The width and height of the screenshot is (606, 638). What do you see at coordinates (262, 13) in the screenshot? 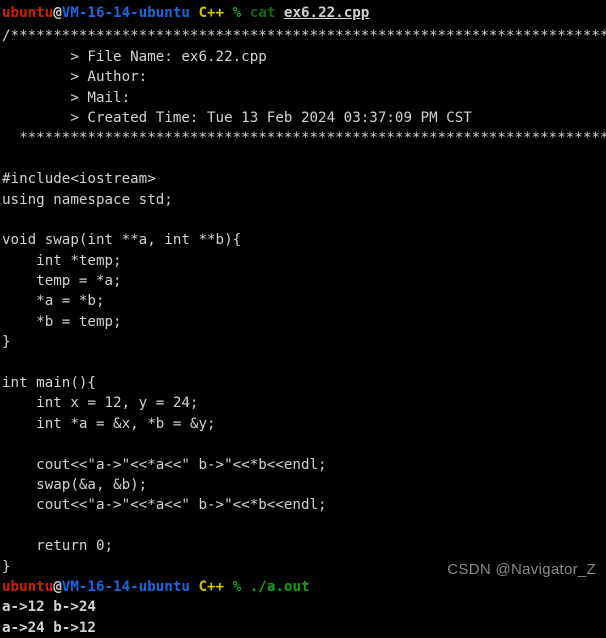
I see `command-cat: cat` at bounding box center [262, 13].